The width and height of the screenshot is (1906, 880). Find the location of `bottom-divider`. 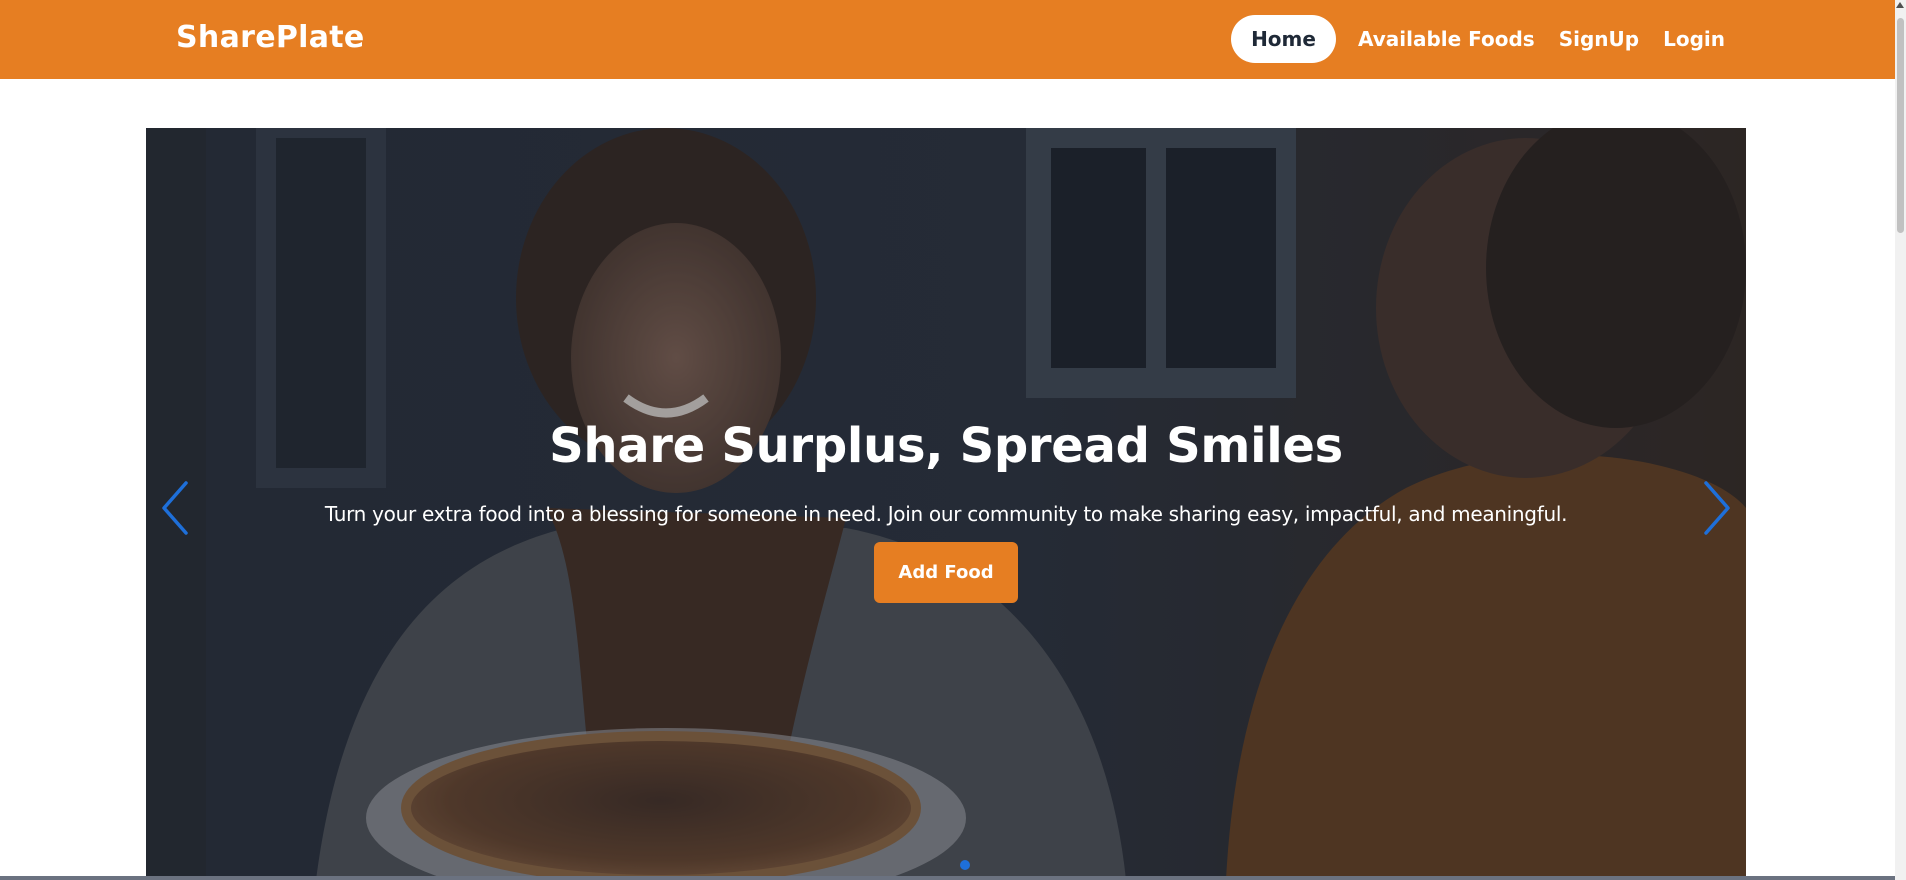

bottom-divider is located at coordinates (947, 878).